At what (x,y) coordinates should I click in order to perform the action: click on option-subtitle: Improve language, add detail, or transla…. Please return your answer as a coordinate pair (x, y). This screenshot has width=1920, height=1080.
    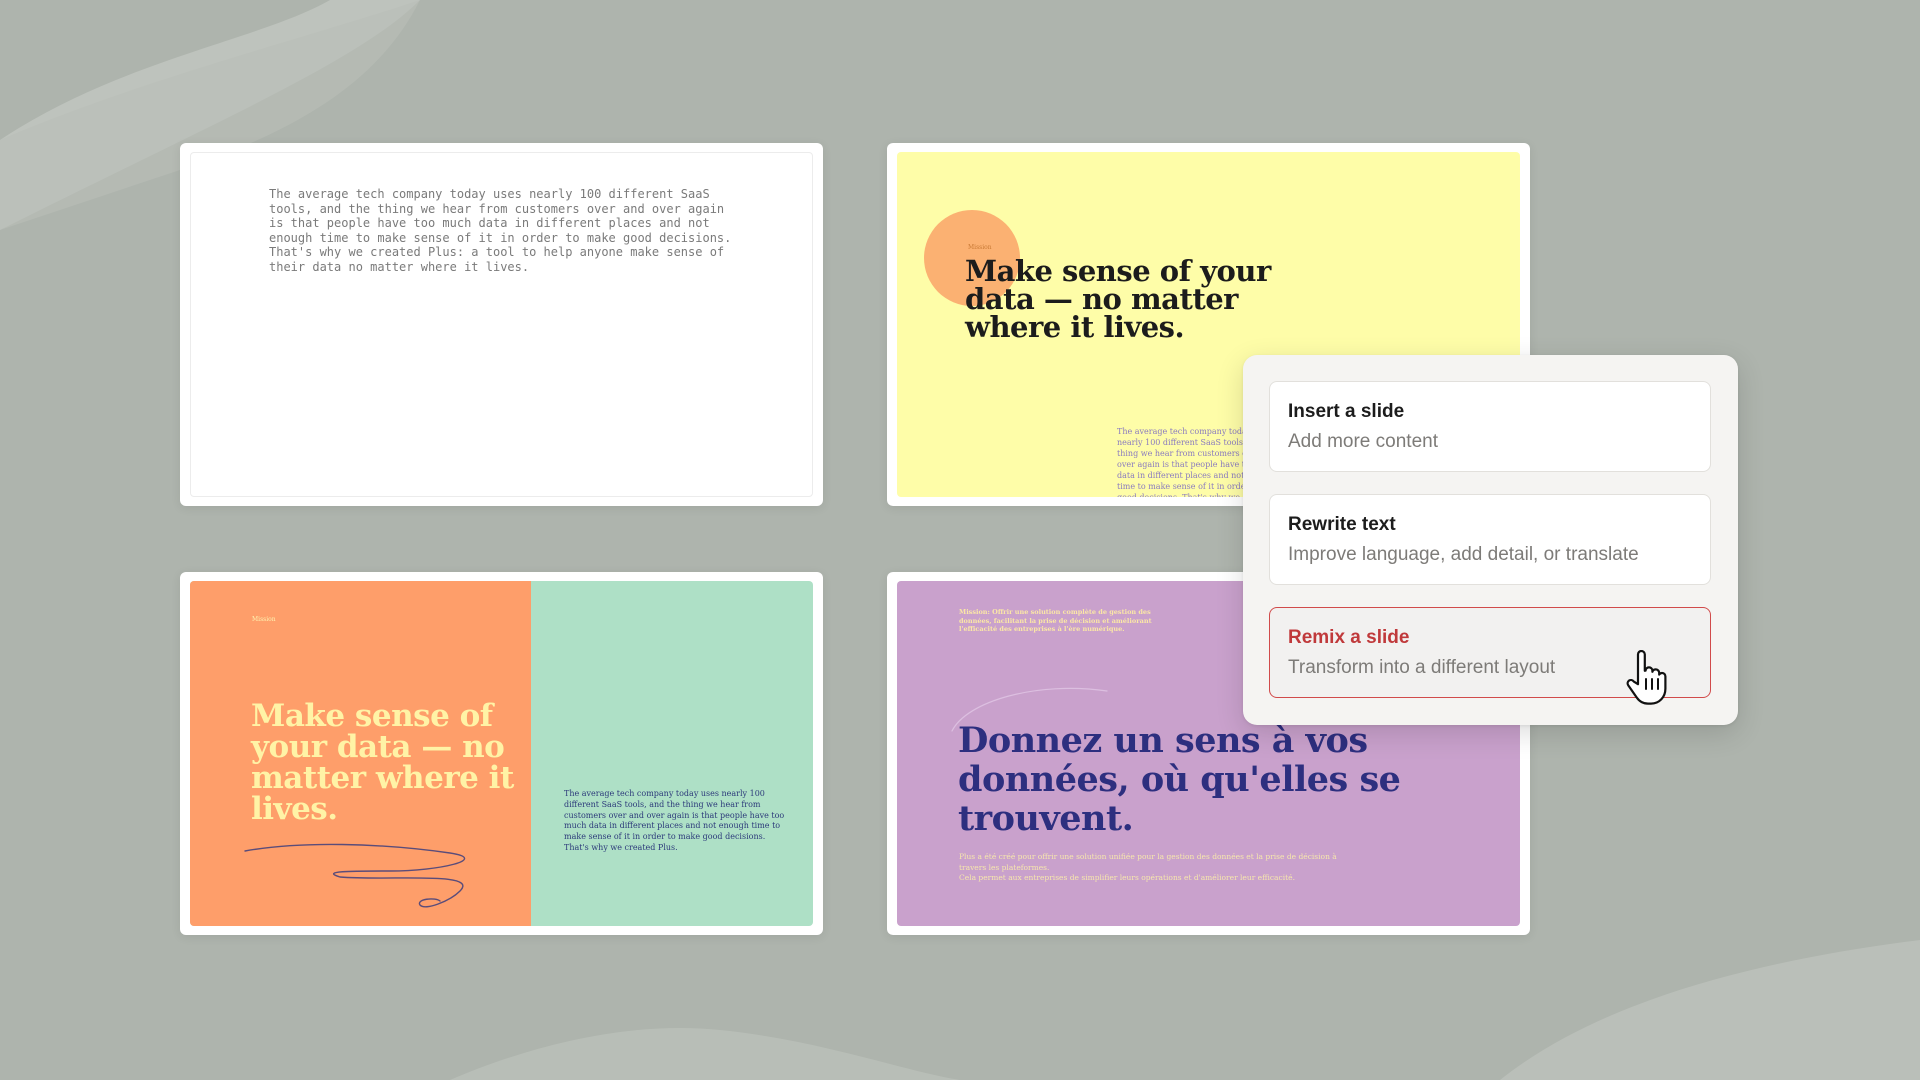
    Looking at the image, I should click on (1463, 554).